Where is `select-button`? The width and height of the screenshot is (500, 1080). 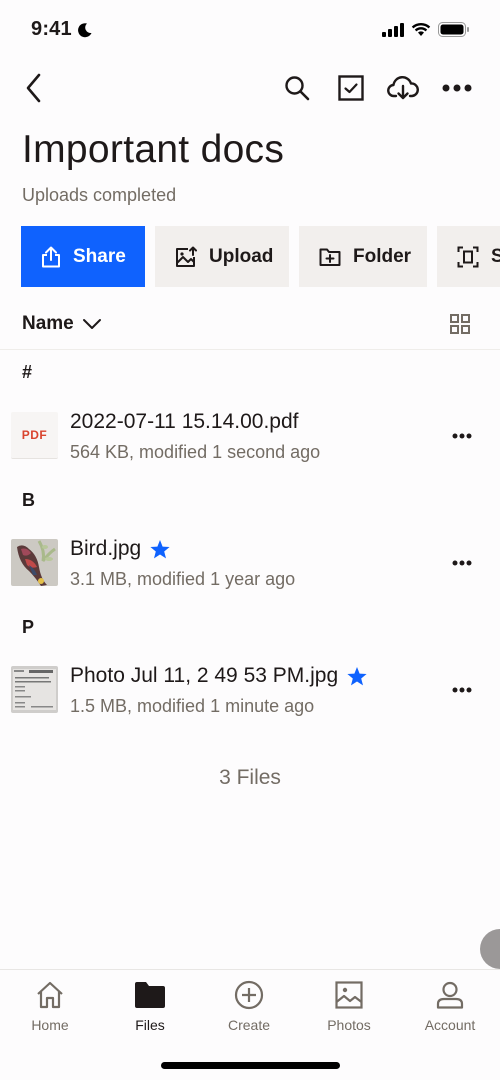
select-button is located at coordinates (351, 88).